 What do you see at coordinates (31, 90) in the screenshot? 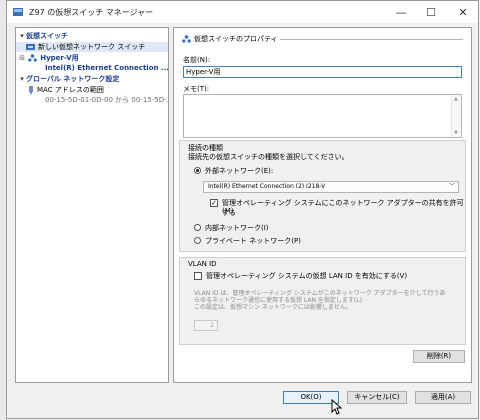
I see `mac-address-icon` at bounding box center [31, 90].